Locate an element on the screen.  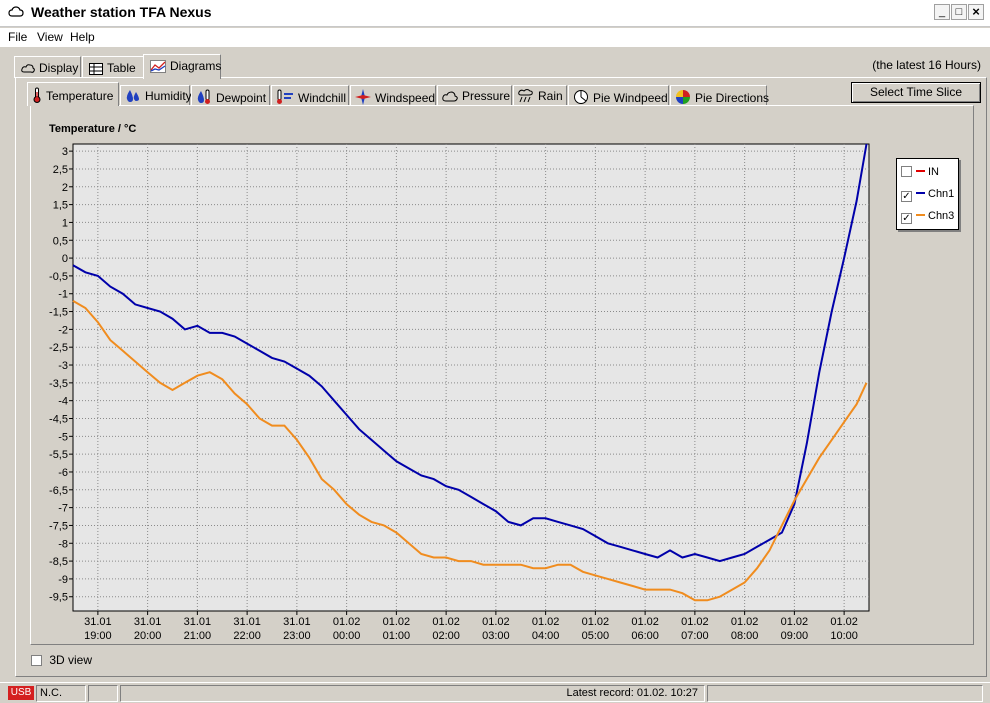
y-tick-label: 2 is located at coordinates (65, 188).